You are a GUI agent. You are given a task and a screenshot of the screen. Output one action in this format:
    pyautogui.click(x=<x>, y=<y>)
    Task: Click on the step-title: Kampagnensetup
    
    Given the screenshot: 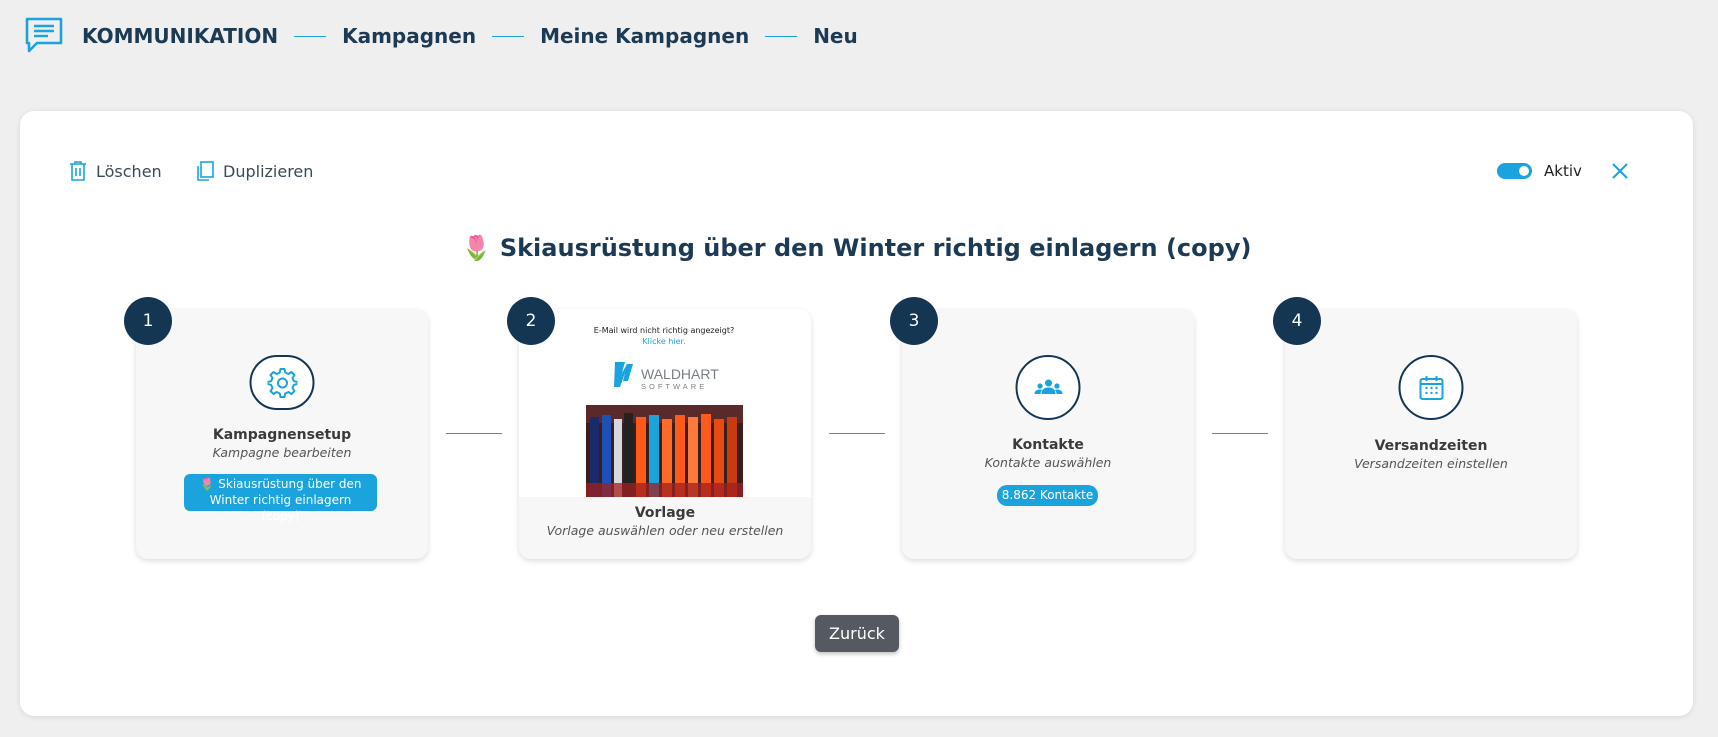 What is the action you would take?
    pyautogui.click(x=282, y=435)
    